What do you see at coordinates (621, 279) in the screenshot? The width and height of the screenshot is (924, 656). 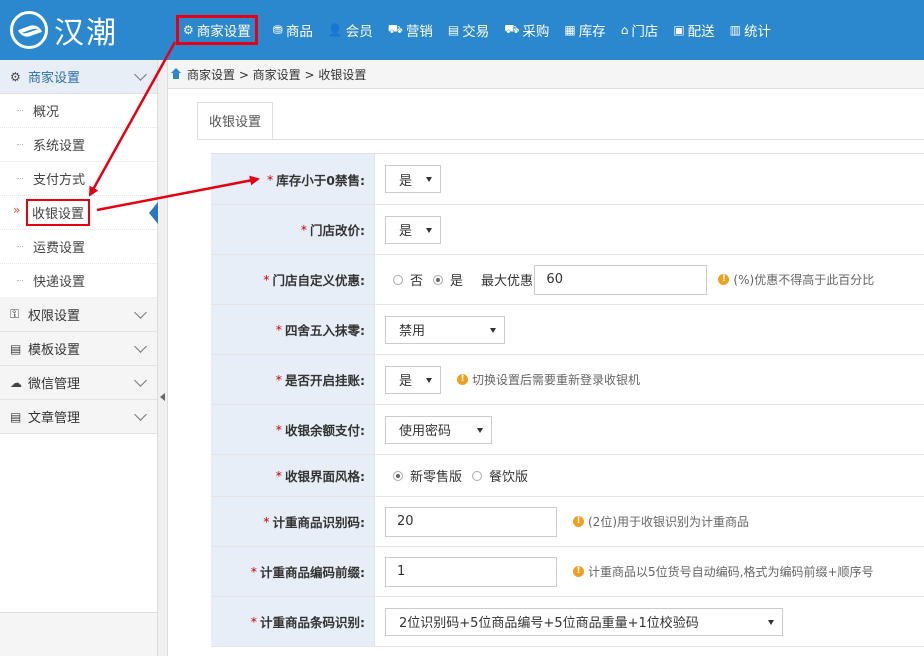 I see `max-discount-input: 60` at bounding box center [621, 279].